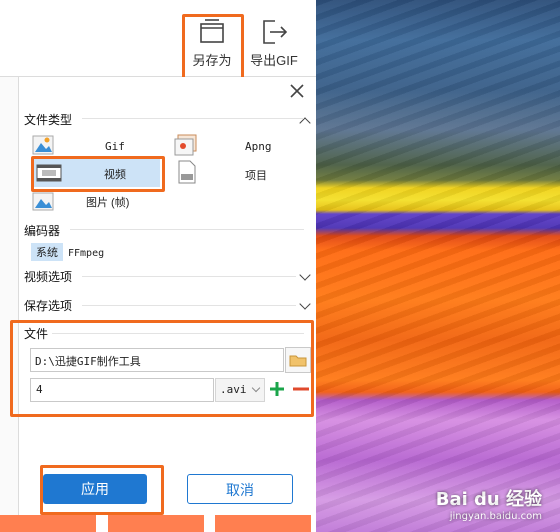 The image size is (560, 532). I want to click on encoder-title: 编码器, so click(42, 231).